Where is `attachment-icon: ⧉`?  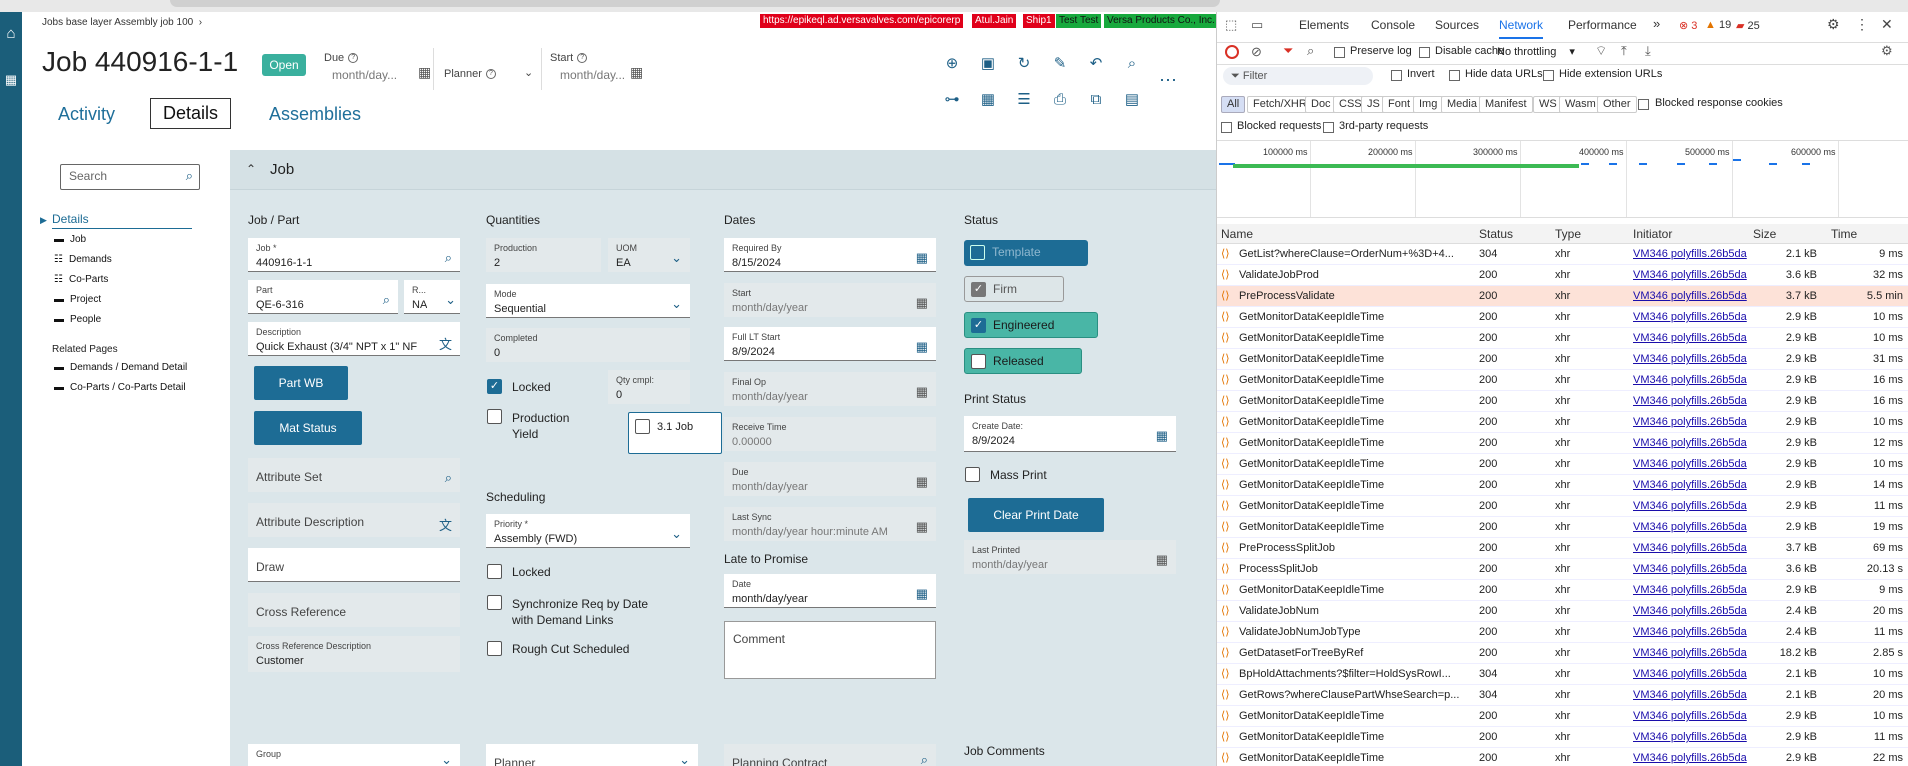 attachment-icon: ⧉ is located at coordinates (1096, 100).